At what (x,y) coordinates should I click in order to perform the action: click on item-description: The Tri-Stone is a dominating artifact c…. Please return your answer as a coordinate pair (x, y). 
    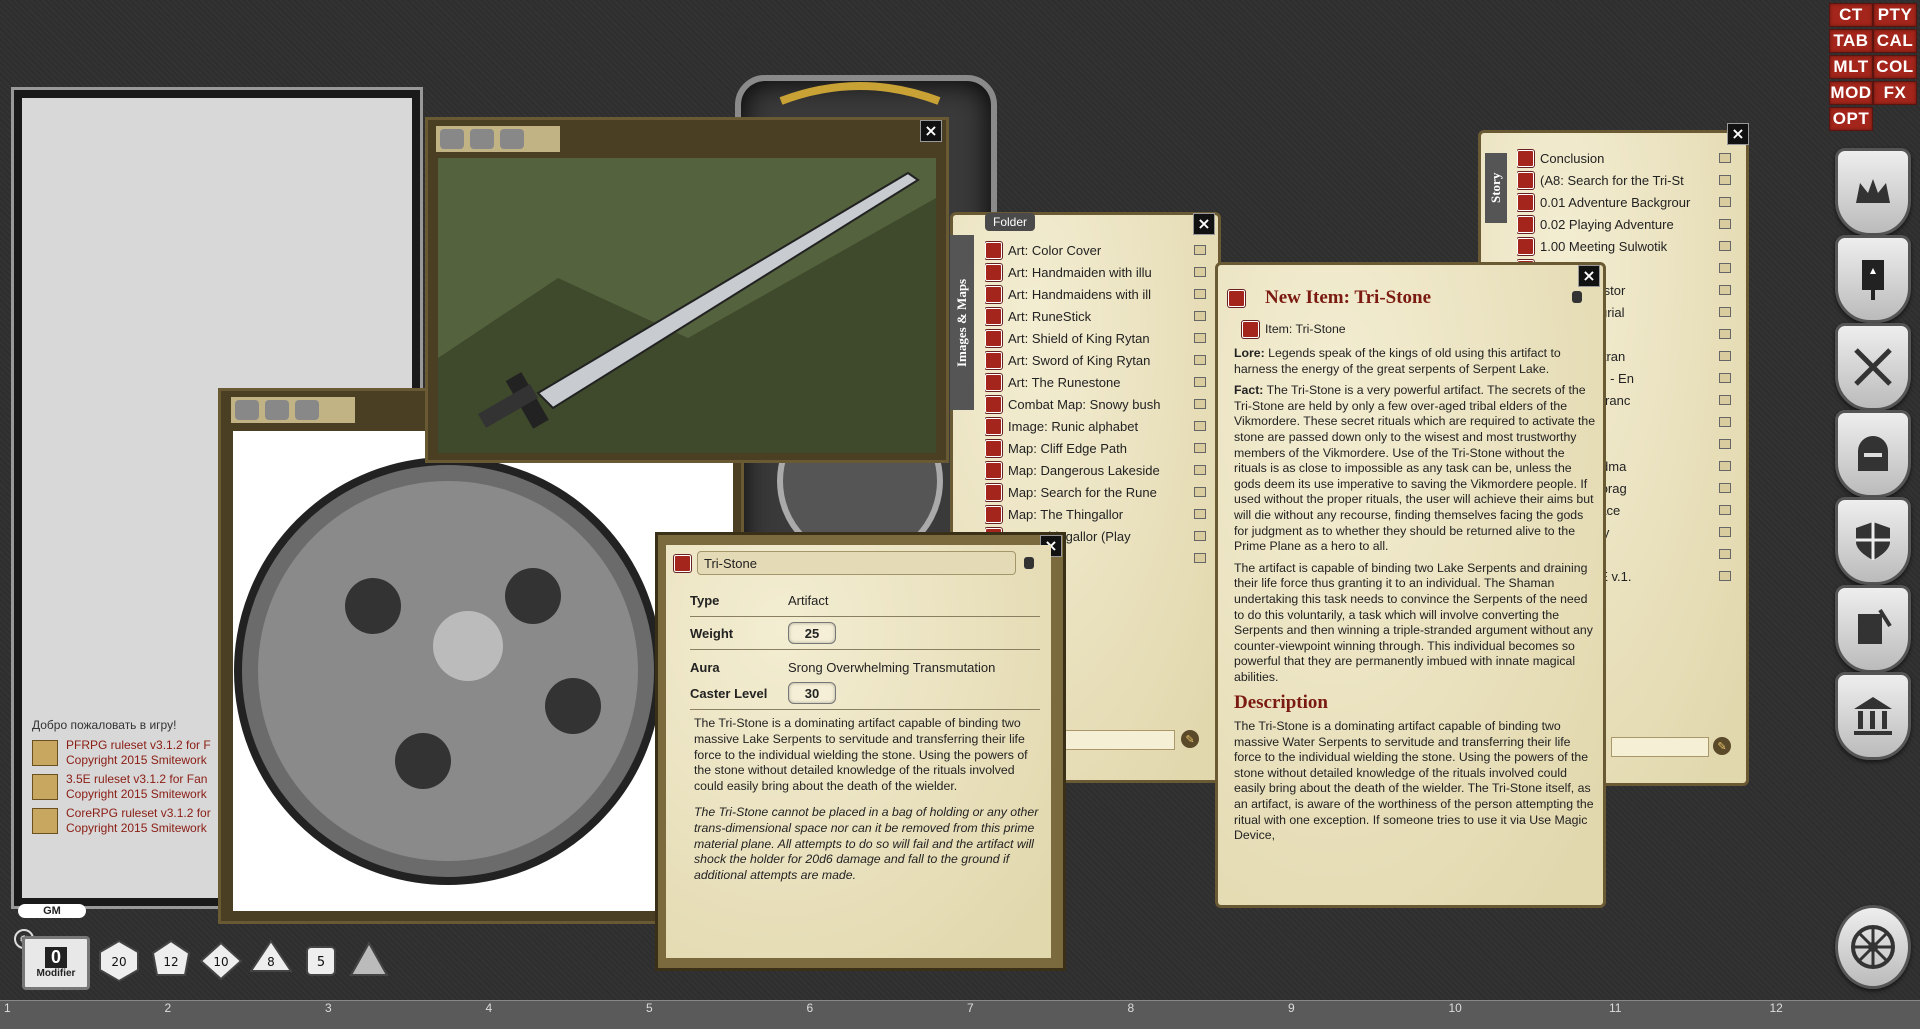
    Looking at the image, I should click on (867, 755).